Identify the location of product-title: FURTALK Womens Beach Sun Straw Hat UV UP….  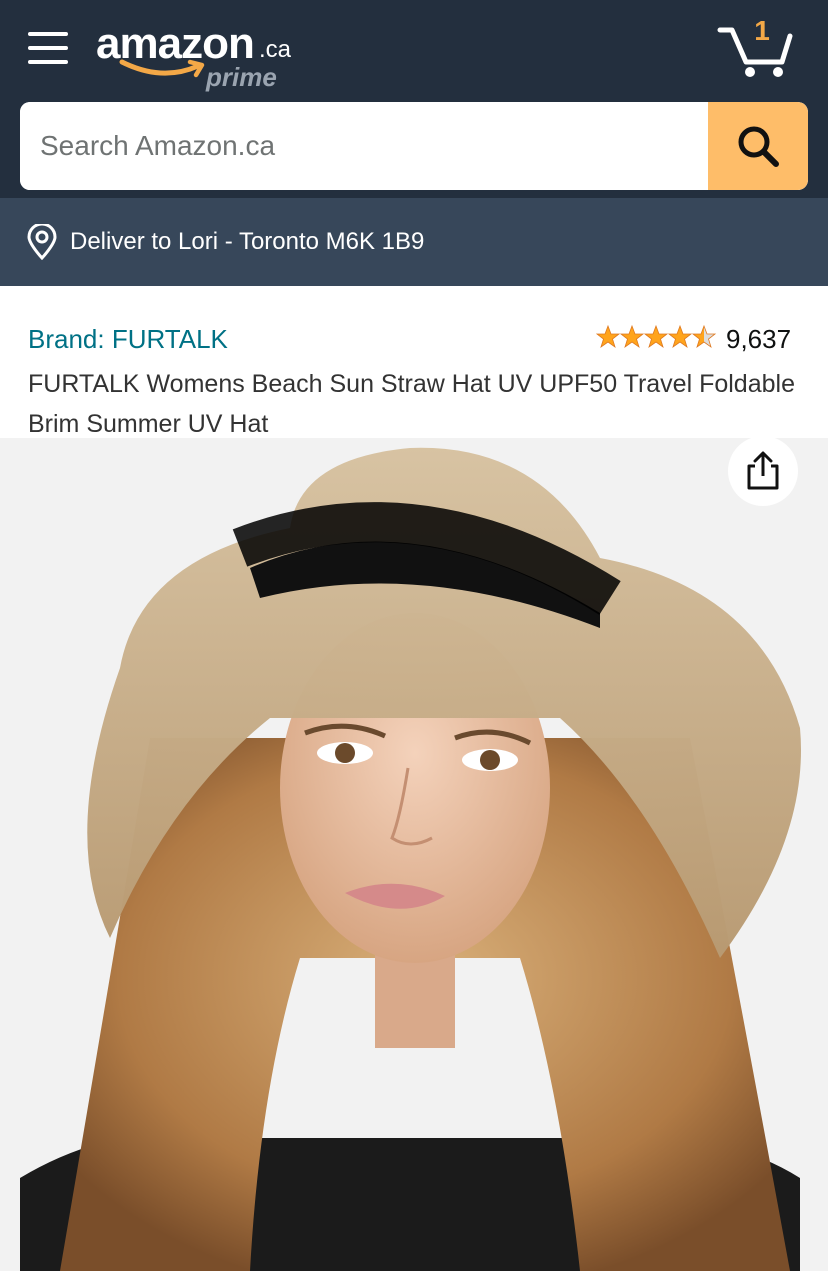
(411, 404).